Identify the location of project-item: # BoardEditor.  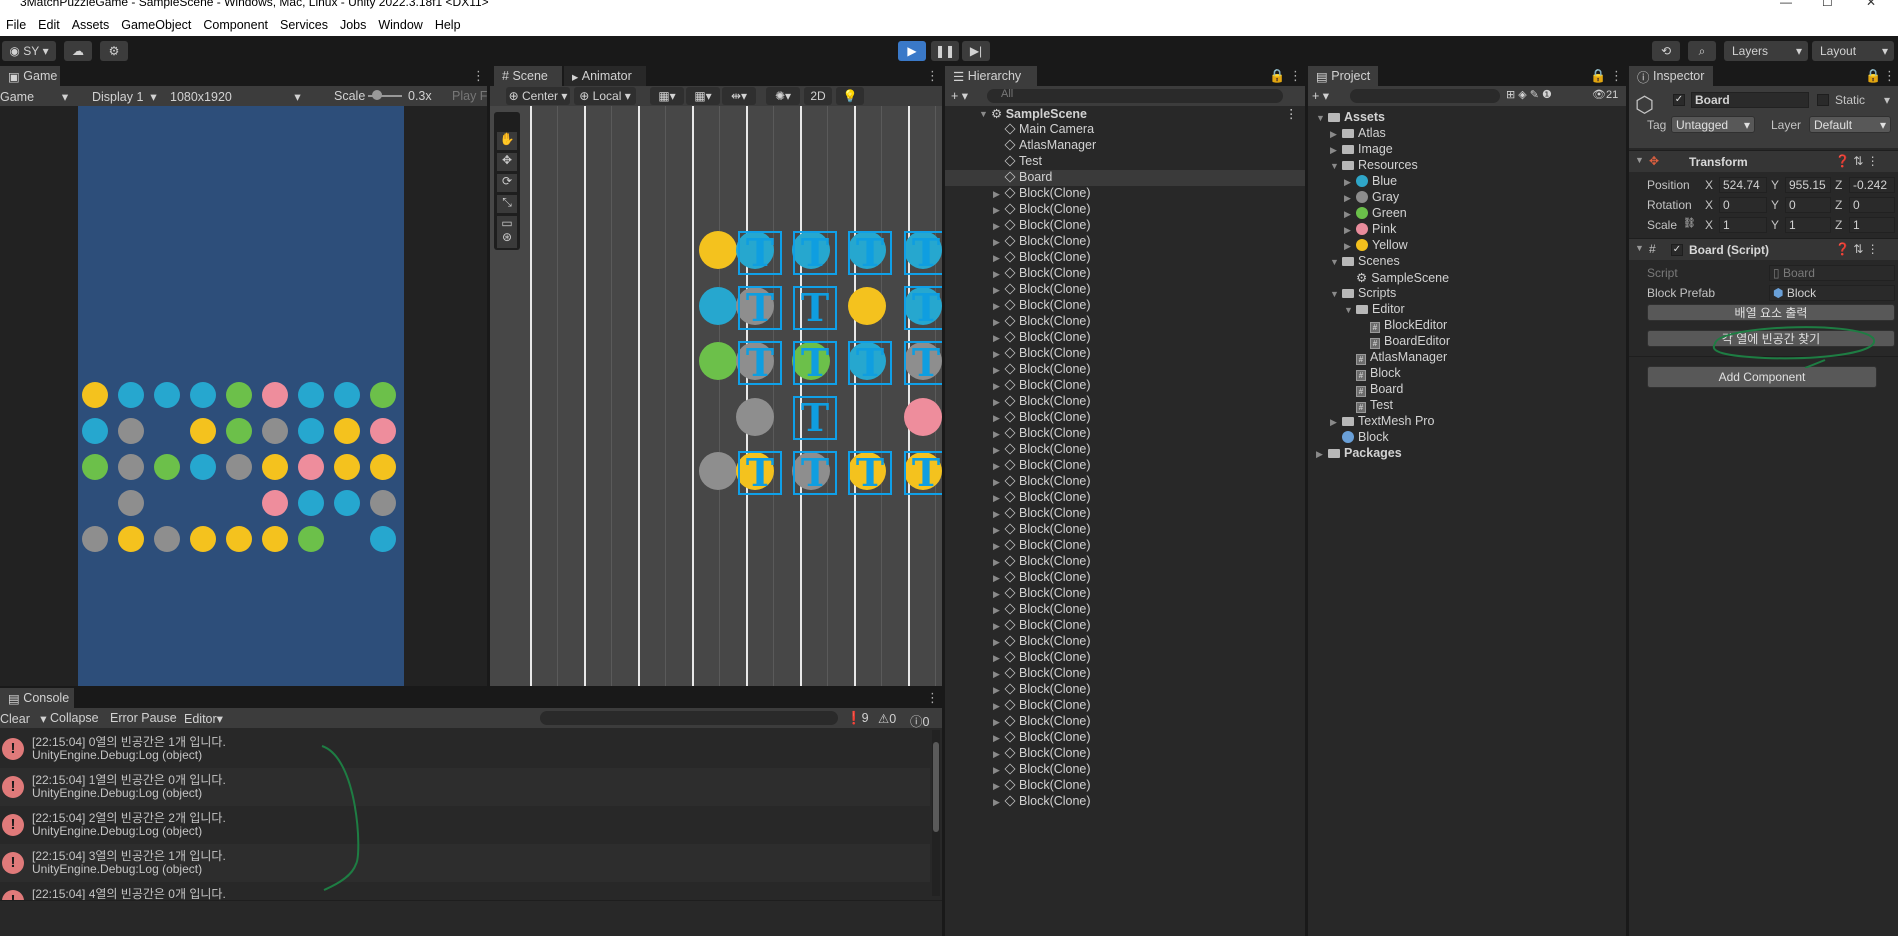
(1467, 342).